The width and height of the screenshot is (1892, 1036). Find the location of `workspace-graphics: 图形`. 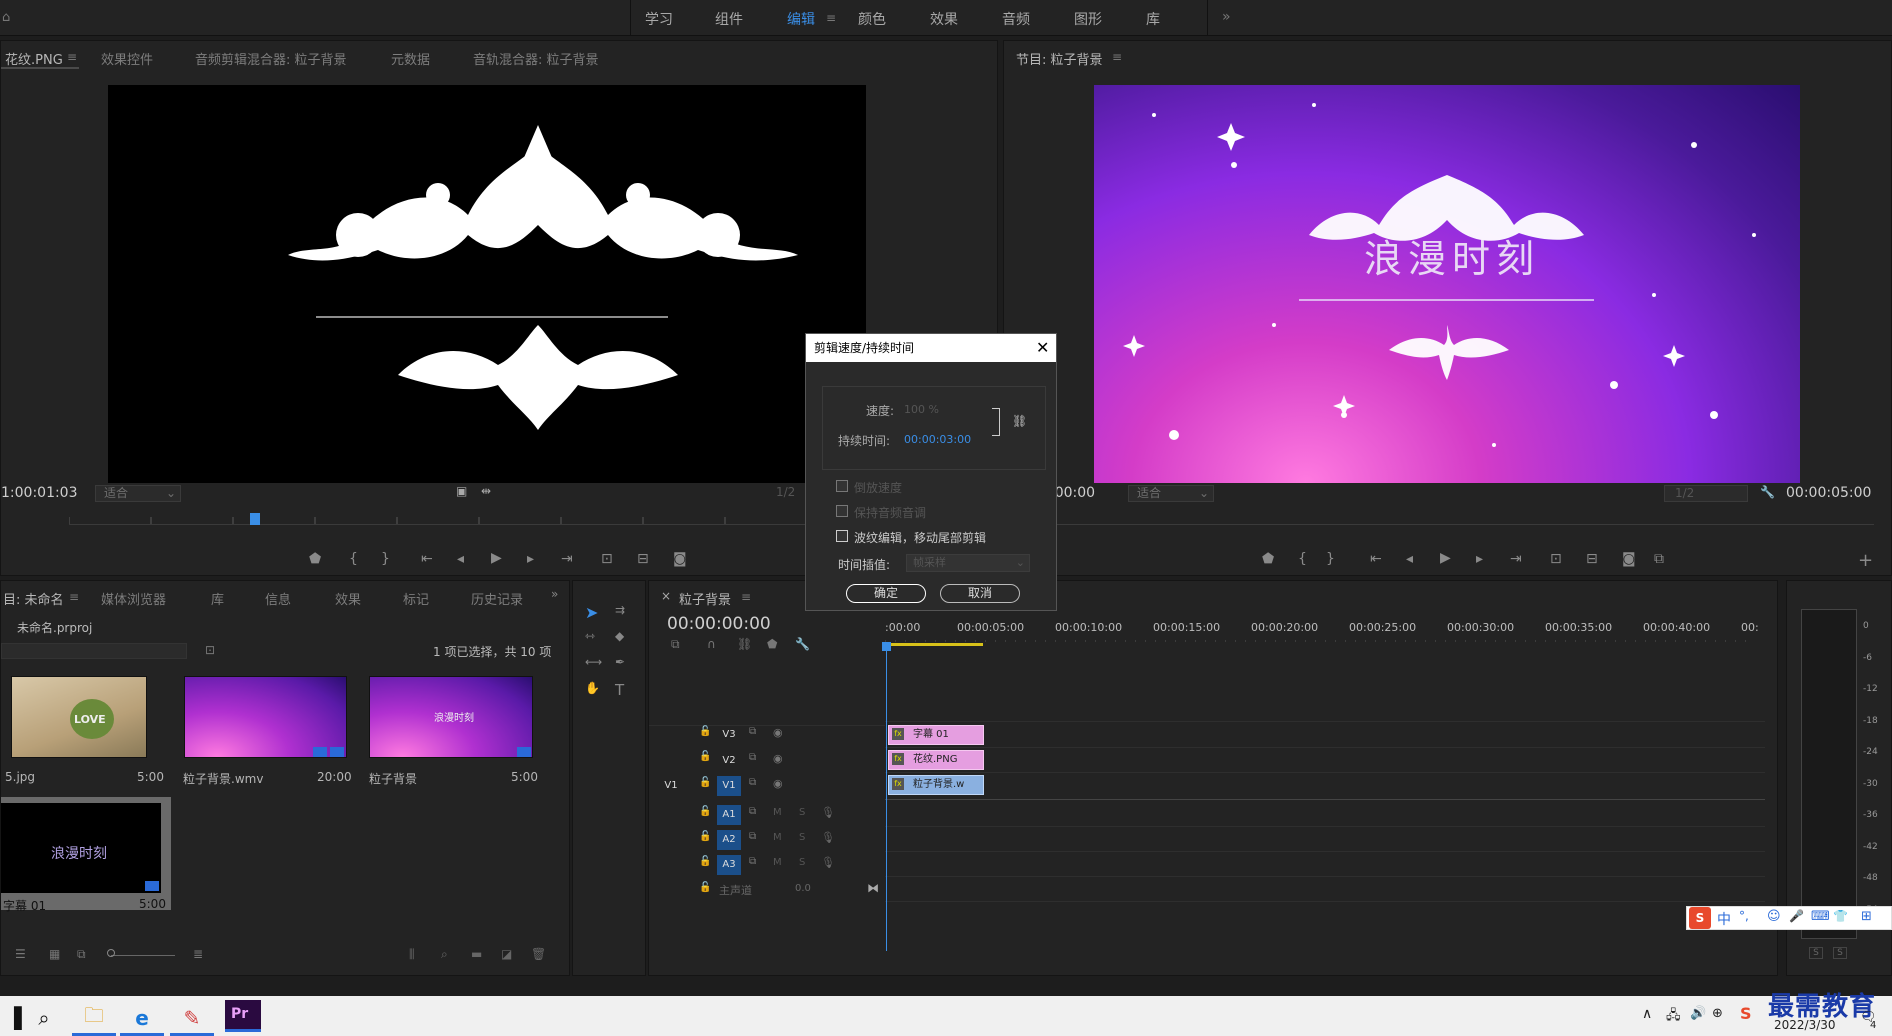

workspace-graphics: 图形 is located at coordinates (1088, 19).